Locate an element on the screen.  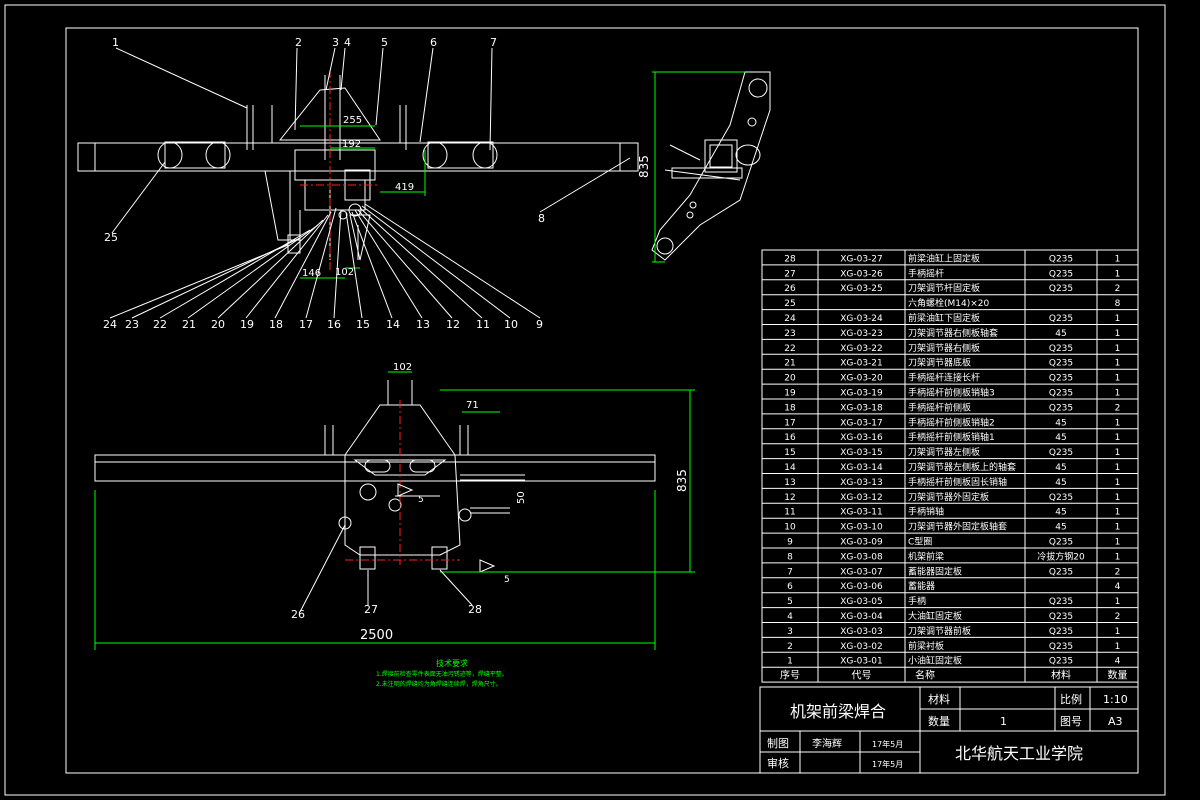
check-label: 审核 is located at coordinates (778, 763).